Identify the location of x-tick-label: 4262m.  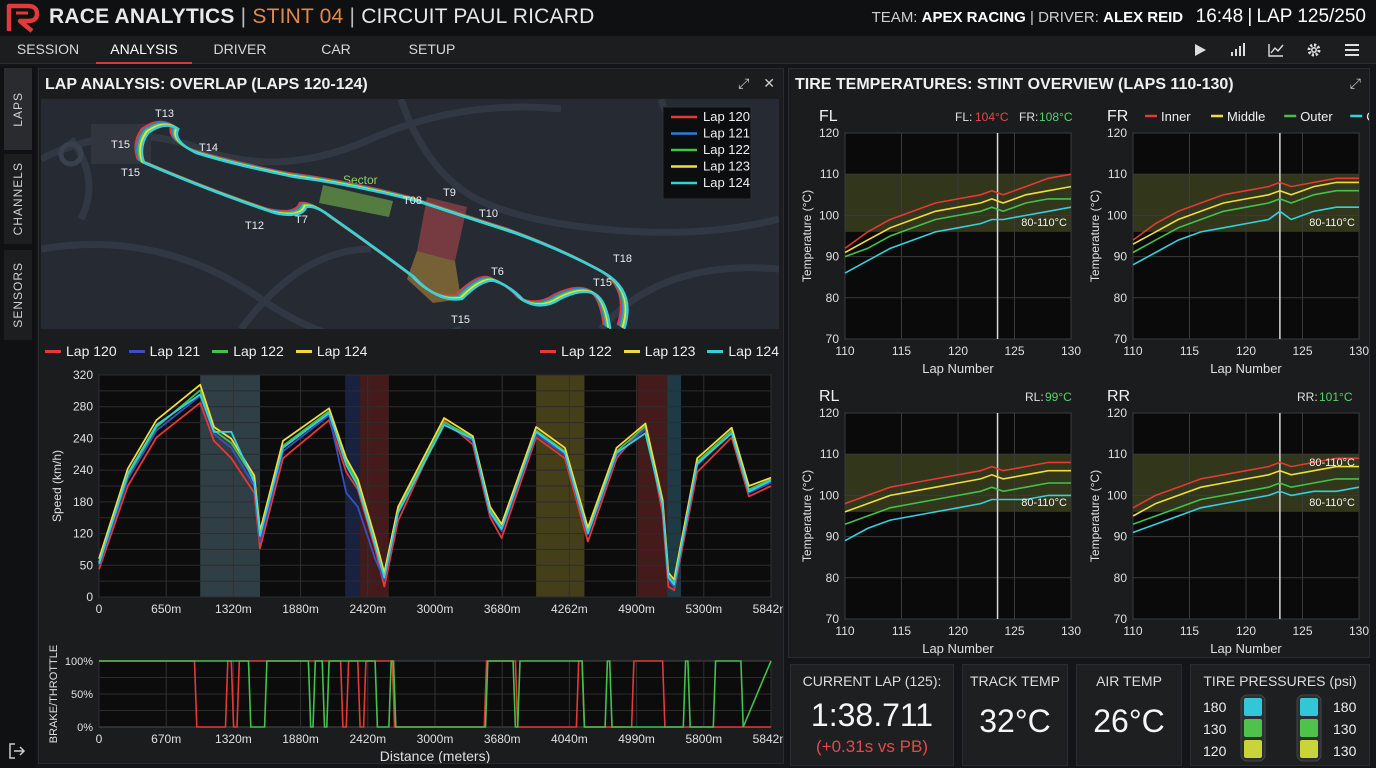
(569, 609).